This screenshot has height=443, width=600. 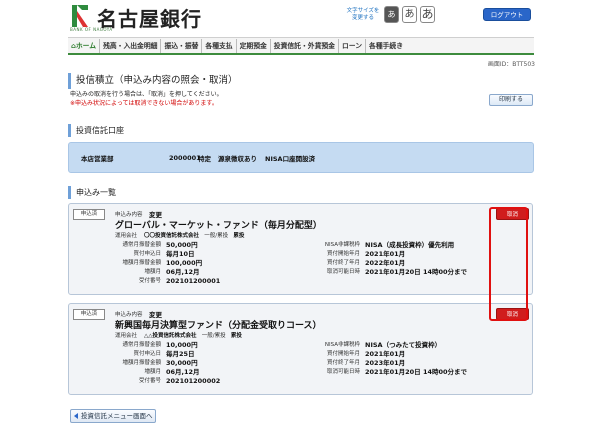 I want to click on detail-value: 10,000円, so click(x=182, y=345).